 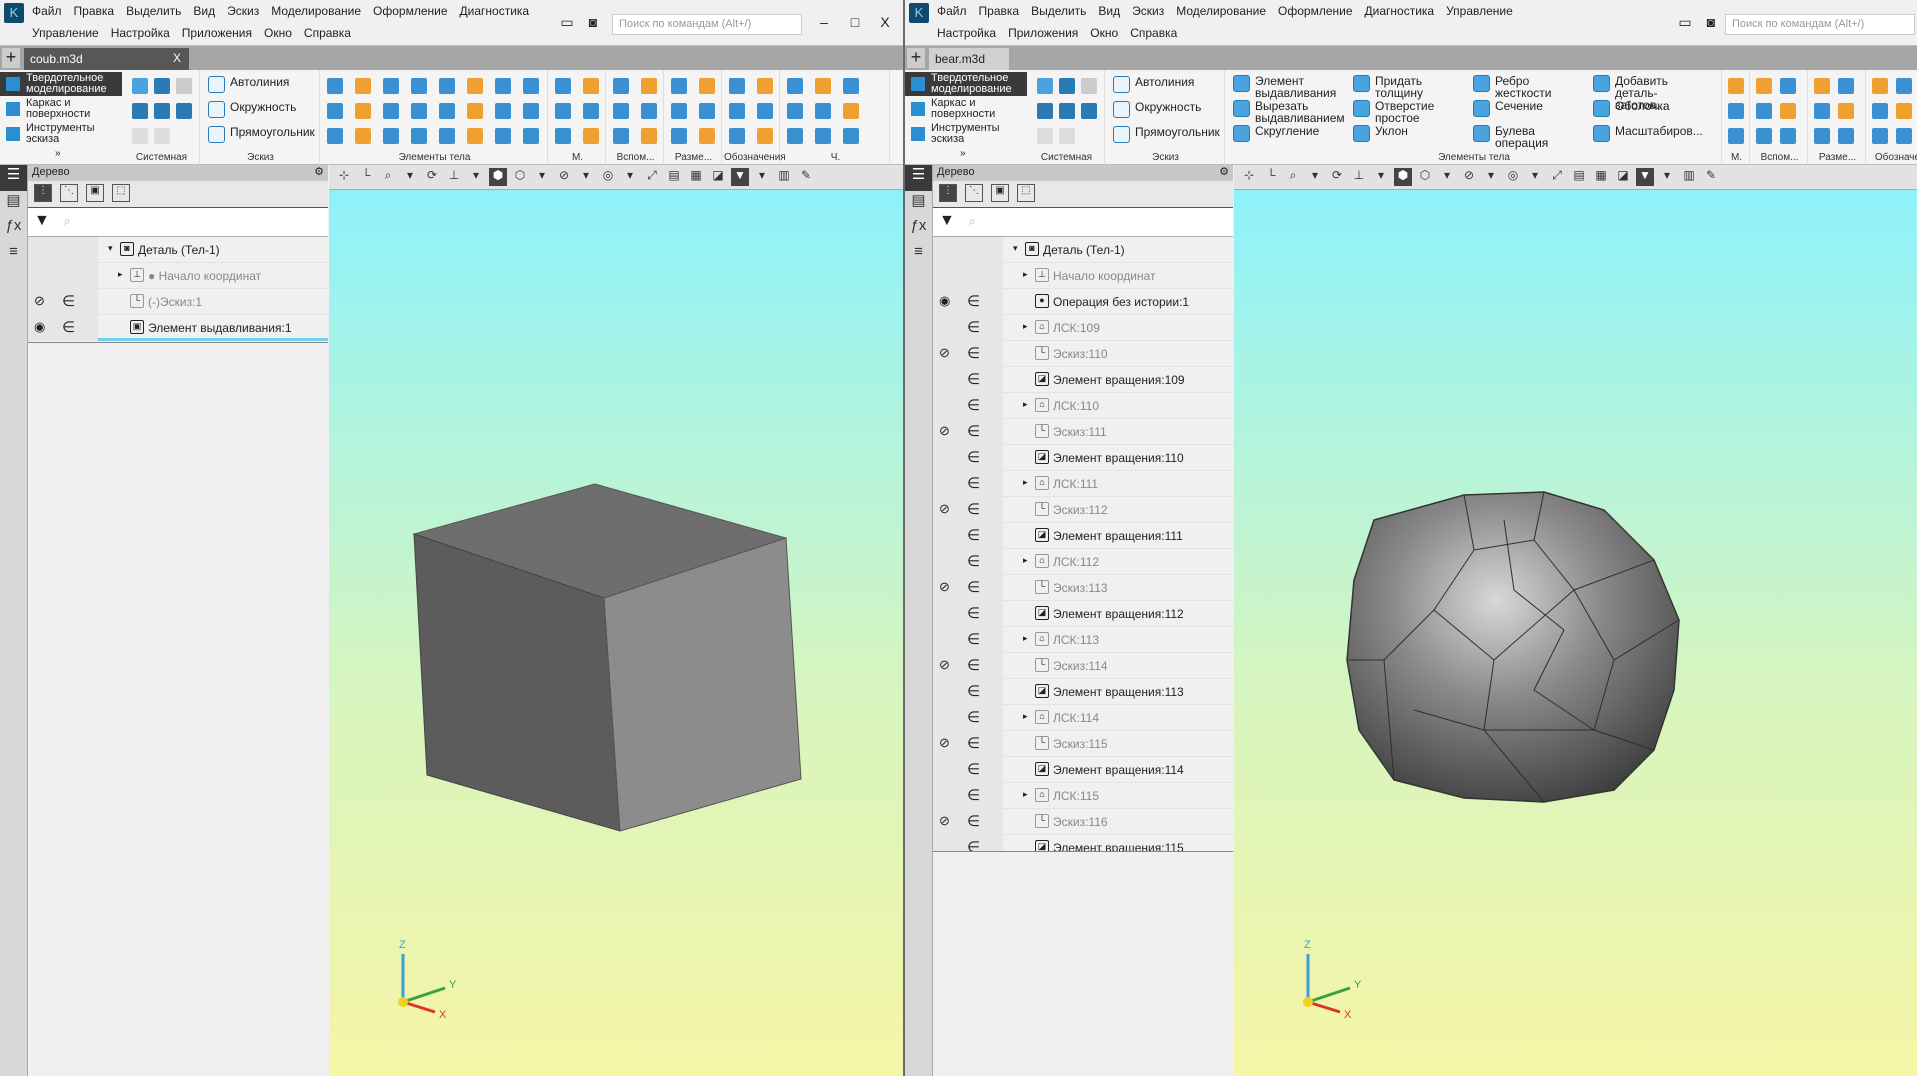 What do you see at coordinates (1083, 588) in the screenshot?
I see `tree-row: ⊘ ∈ └ Эскиз:113` at bounding box center [1083, 588].